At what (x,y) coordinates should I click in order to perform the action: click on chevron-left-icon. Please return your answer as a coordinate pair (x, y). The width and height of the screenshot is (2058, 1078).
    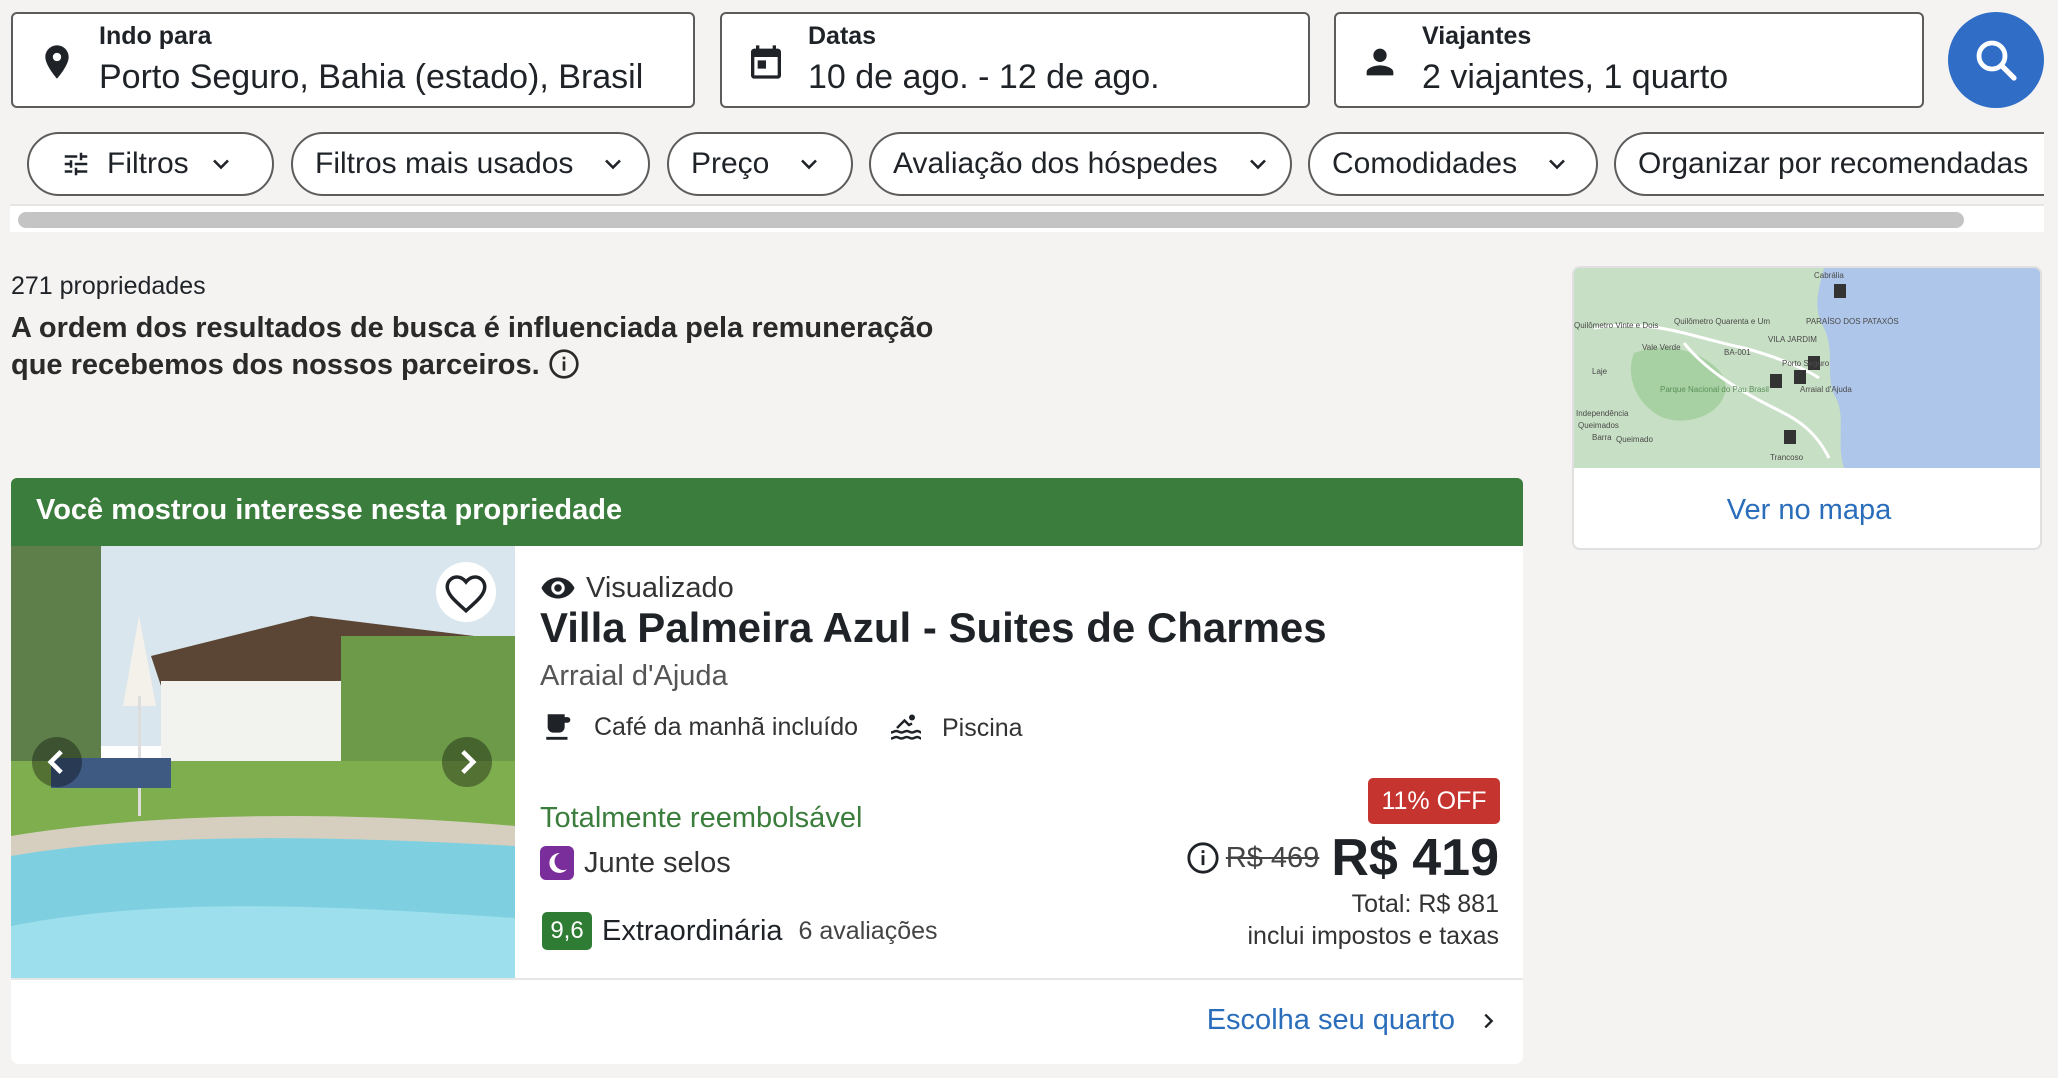
    Looking at the image, I should click on (55, 762).